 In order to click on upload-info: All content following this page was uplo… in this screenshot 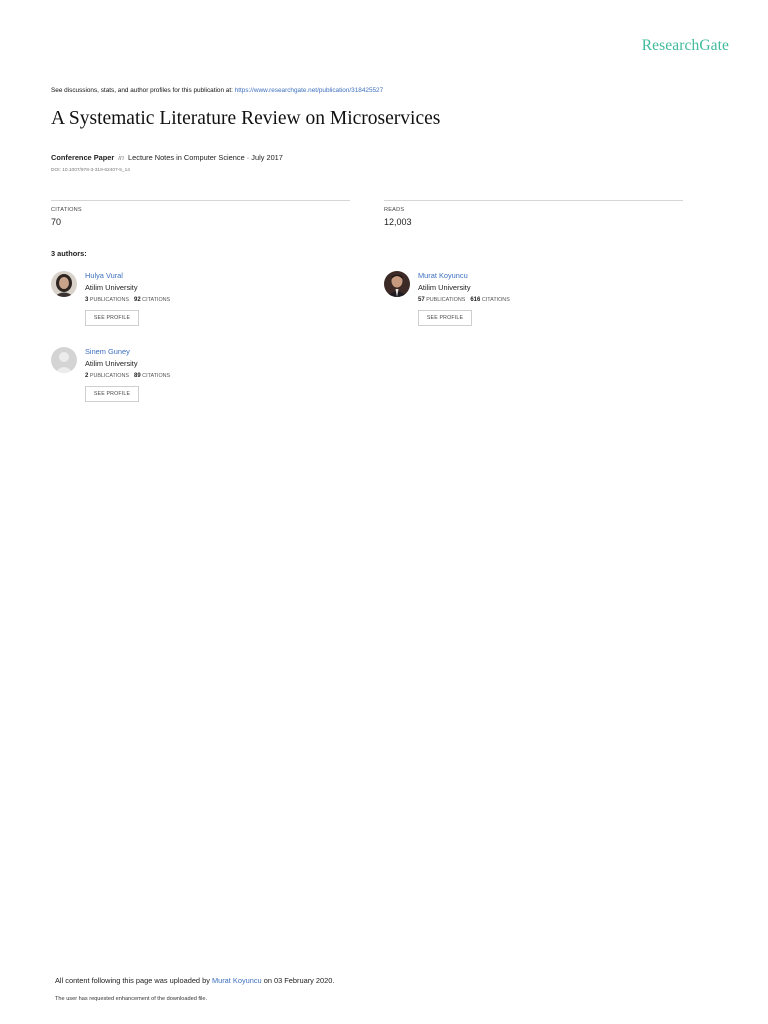, I will do `click(194, 980)`.